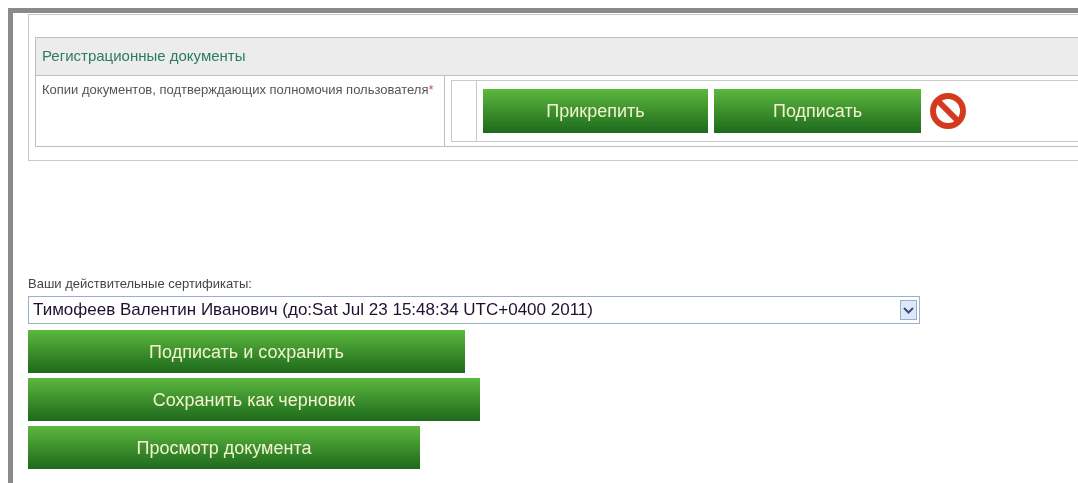 The width and height of the screenshot is (1078, 483). I want to click on certificates-label: Ваши действительные сертификаты:, so click(140, 284).